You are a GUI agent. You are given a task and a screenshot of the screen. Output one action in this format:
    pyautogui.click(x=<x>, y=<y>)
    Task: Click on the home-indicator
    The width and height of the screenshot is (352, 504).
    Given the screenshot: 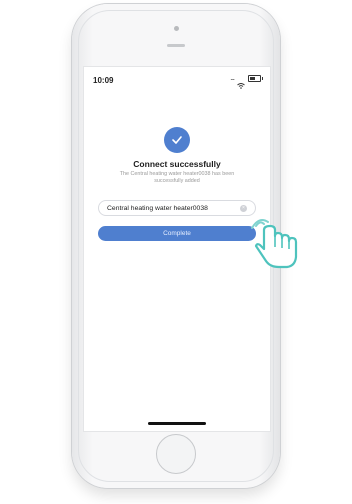 What is the action you would take?
    pyautogui.click(x=177, y=423)
    